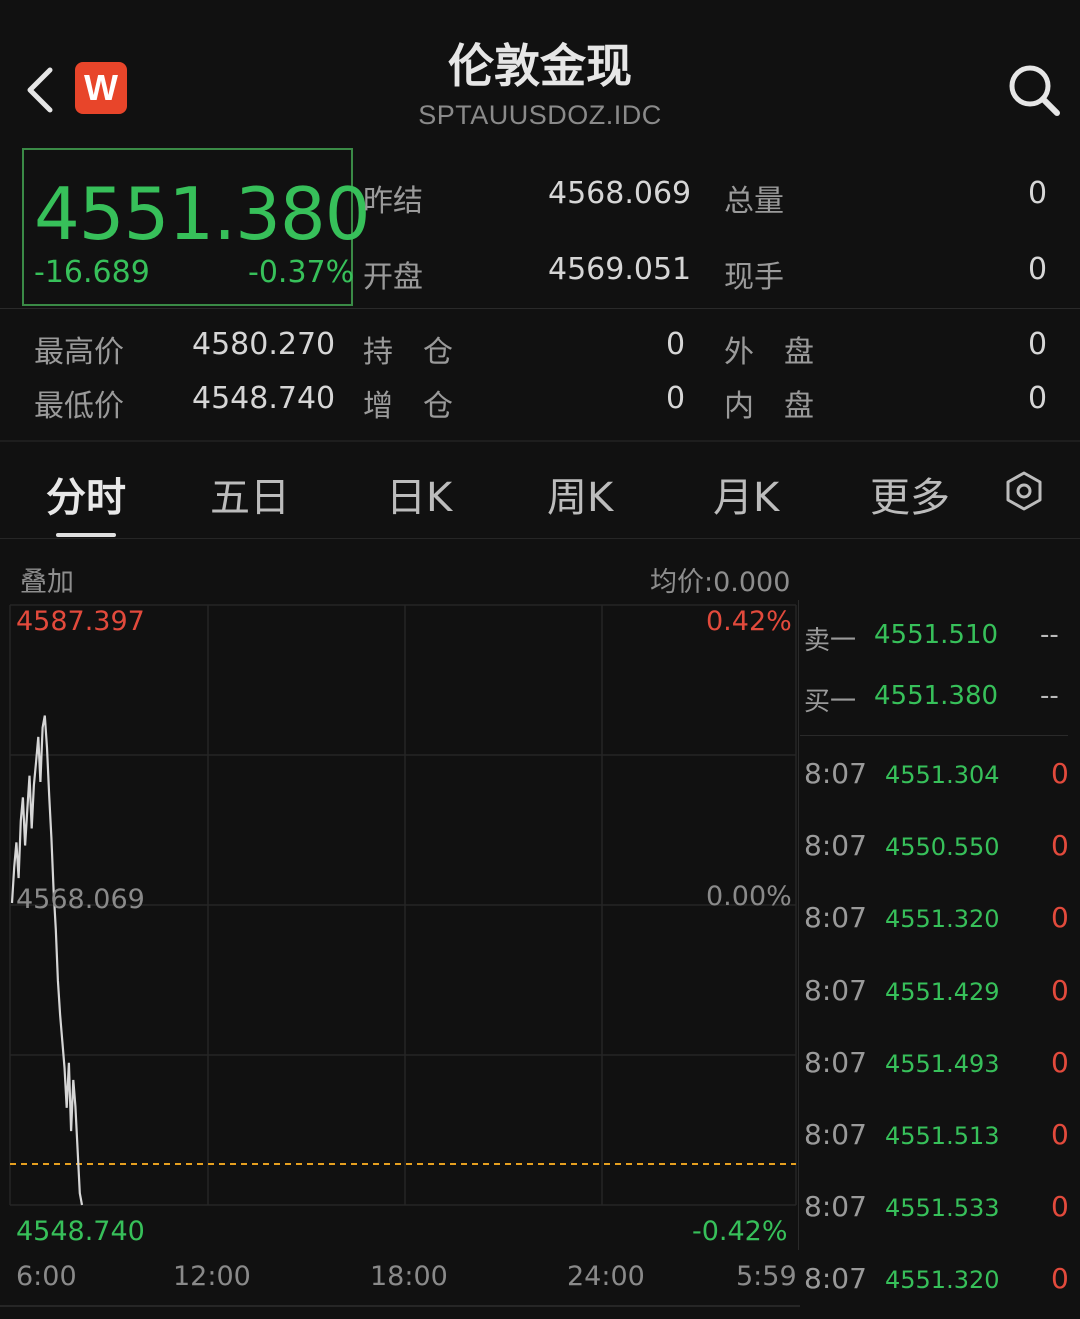 This screenshot has height=1319, width=1080. Describe the element at coordinates (942, 1136) in the screenshot. I see `trade-price: 4551.513` at that location.